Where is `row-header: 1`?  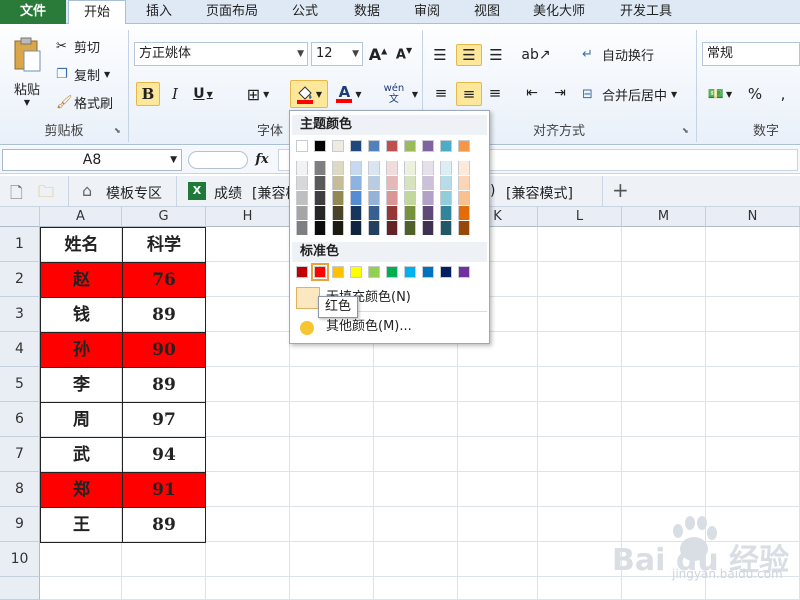 row-header: 1 is located at coordinates (20, 244).